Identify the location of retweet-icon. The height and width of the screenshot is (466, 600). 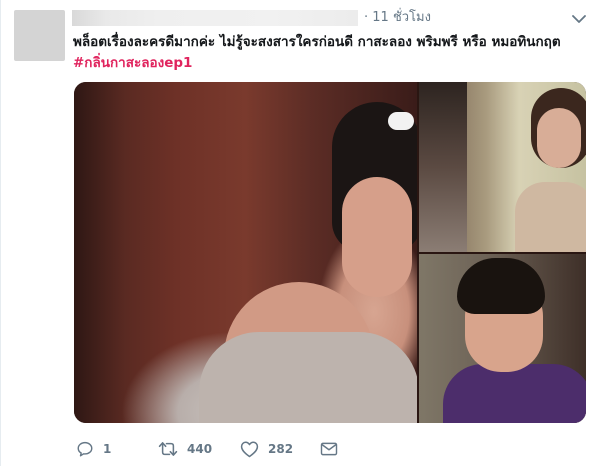
(168, 449).